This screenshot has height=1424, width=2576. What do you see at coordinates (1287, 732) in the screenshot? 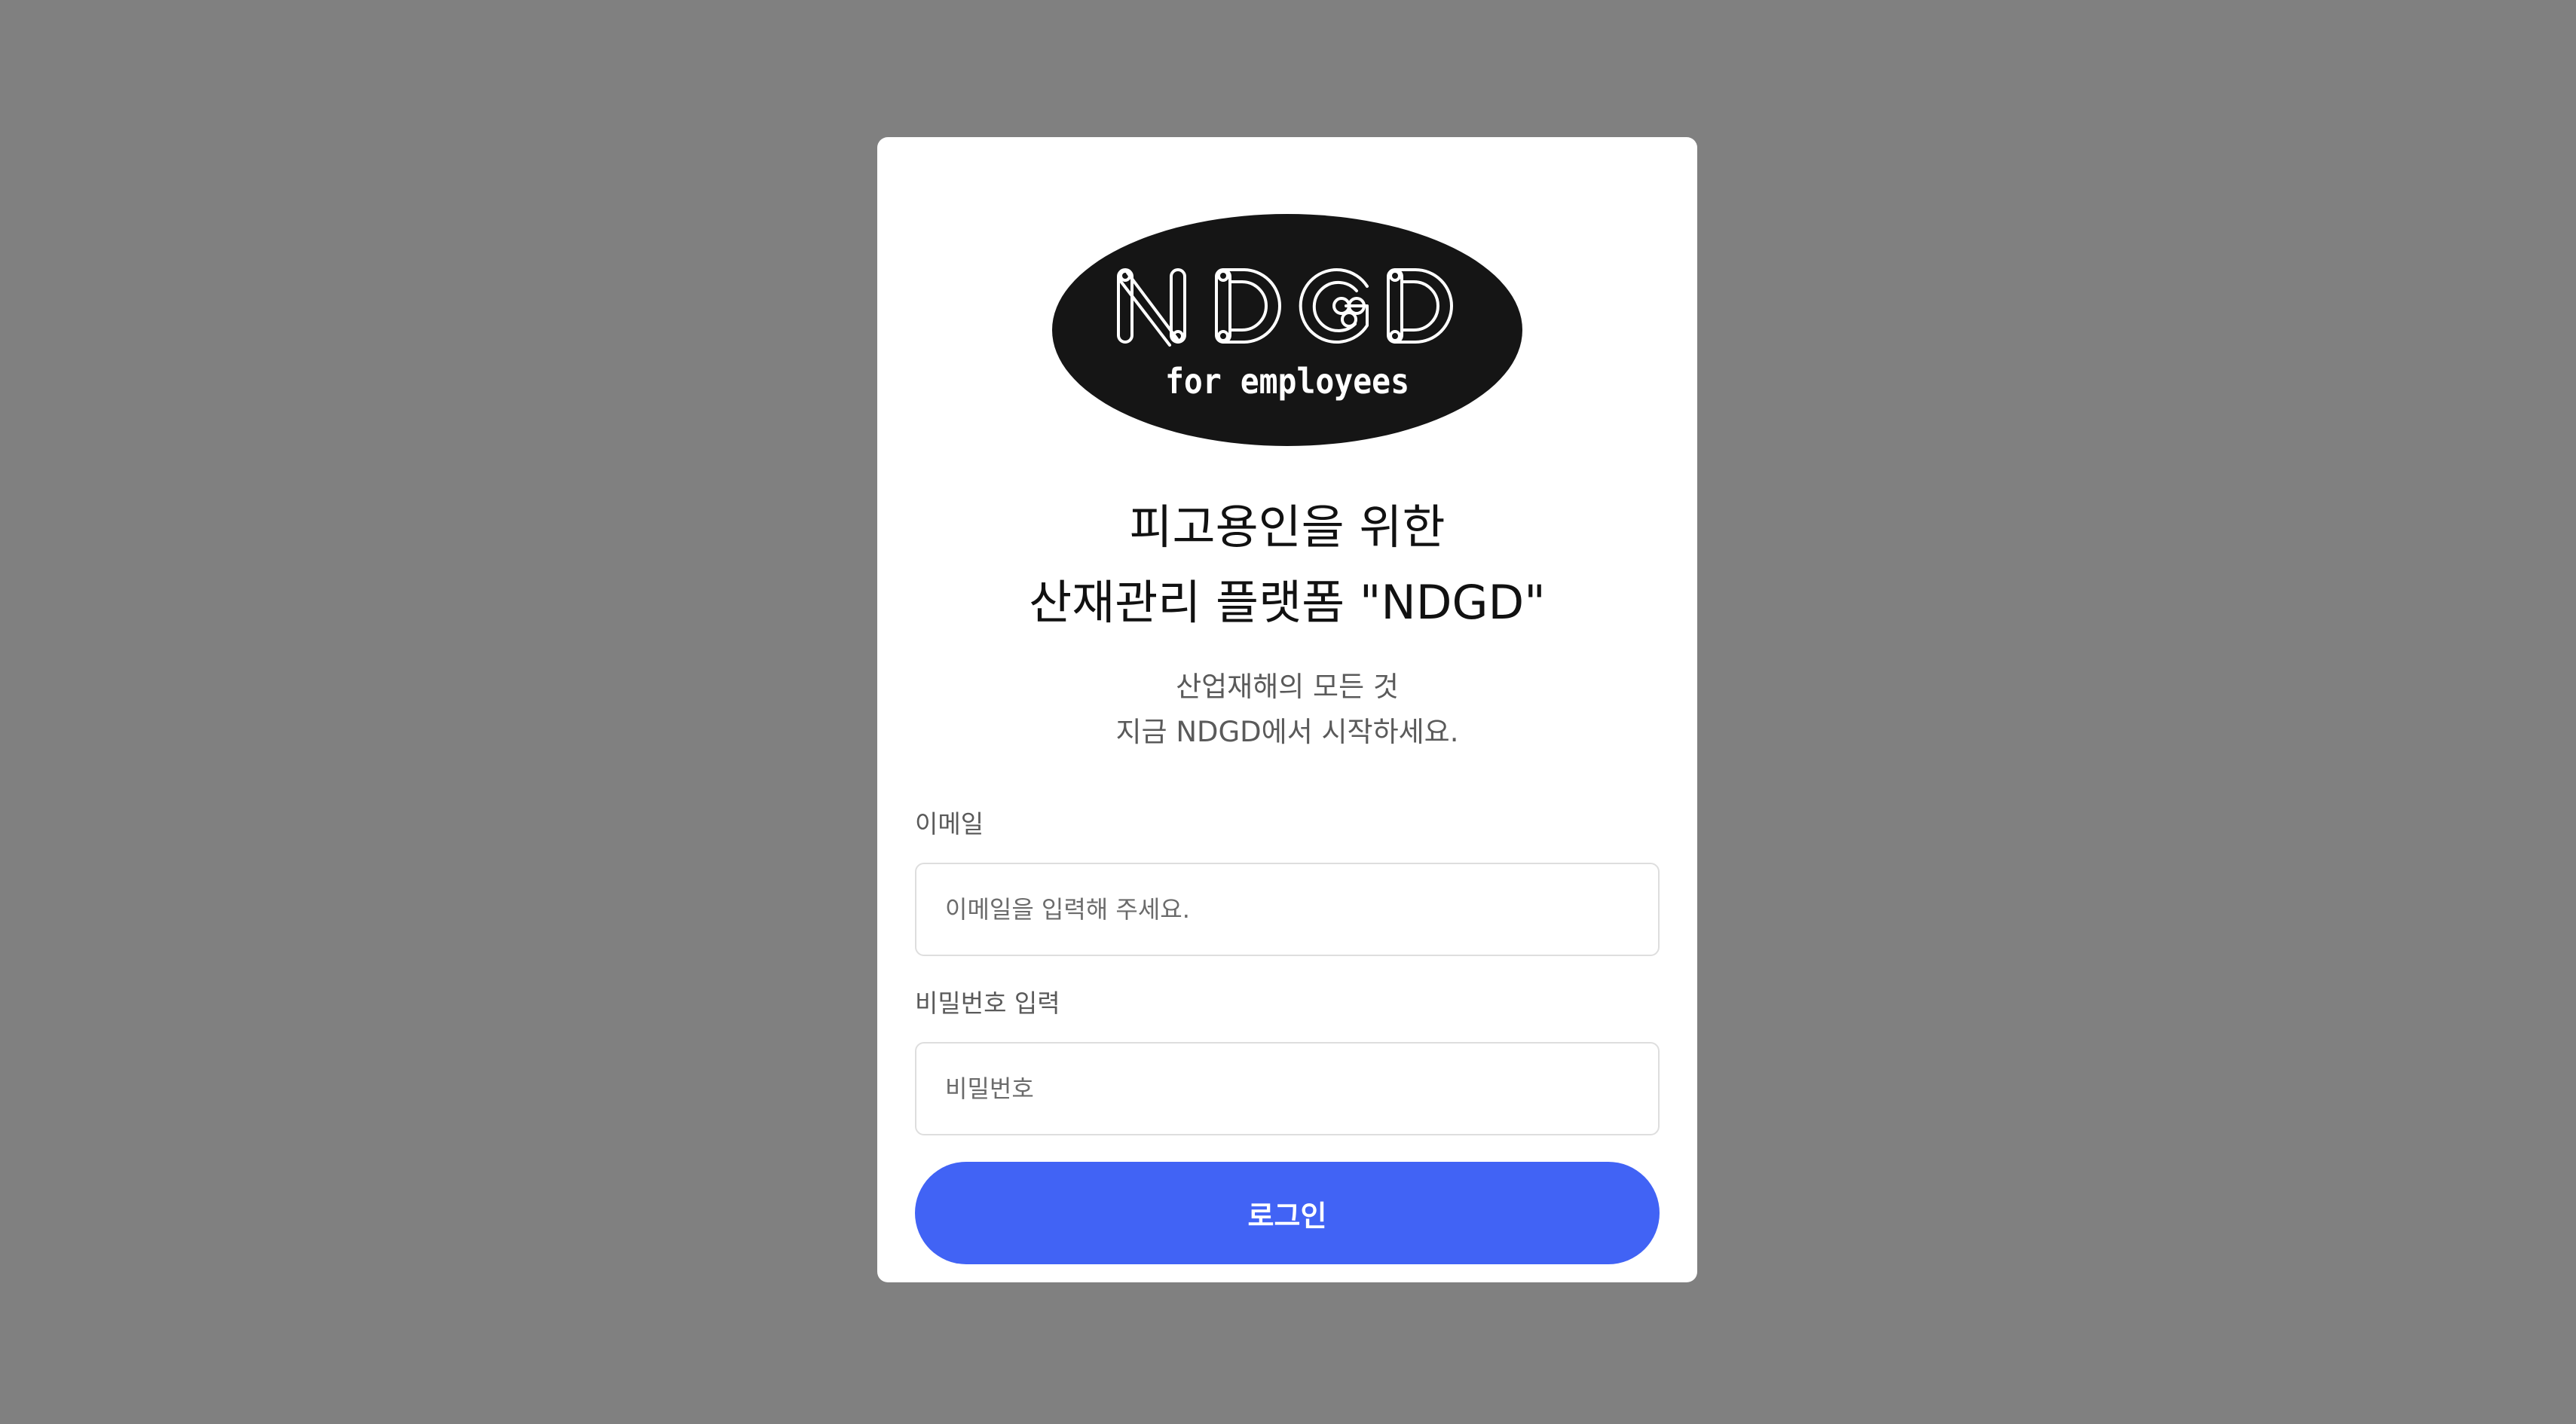
I see `page-subtitle-line-2: 지금 NDGD에서 시작하세요.` at bounding box center [1287, 732].